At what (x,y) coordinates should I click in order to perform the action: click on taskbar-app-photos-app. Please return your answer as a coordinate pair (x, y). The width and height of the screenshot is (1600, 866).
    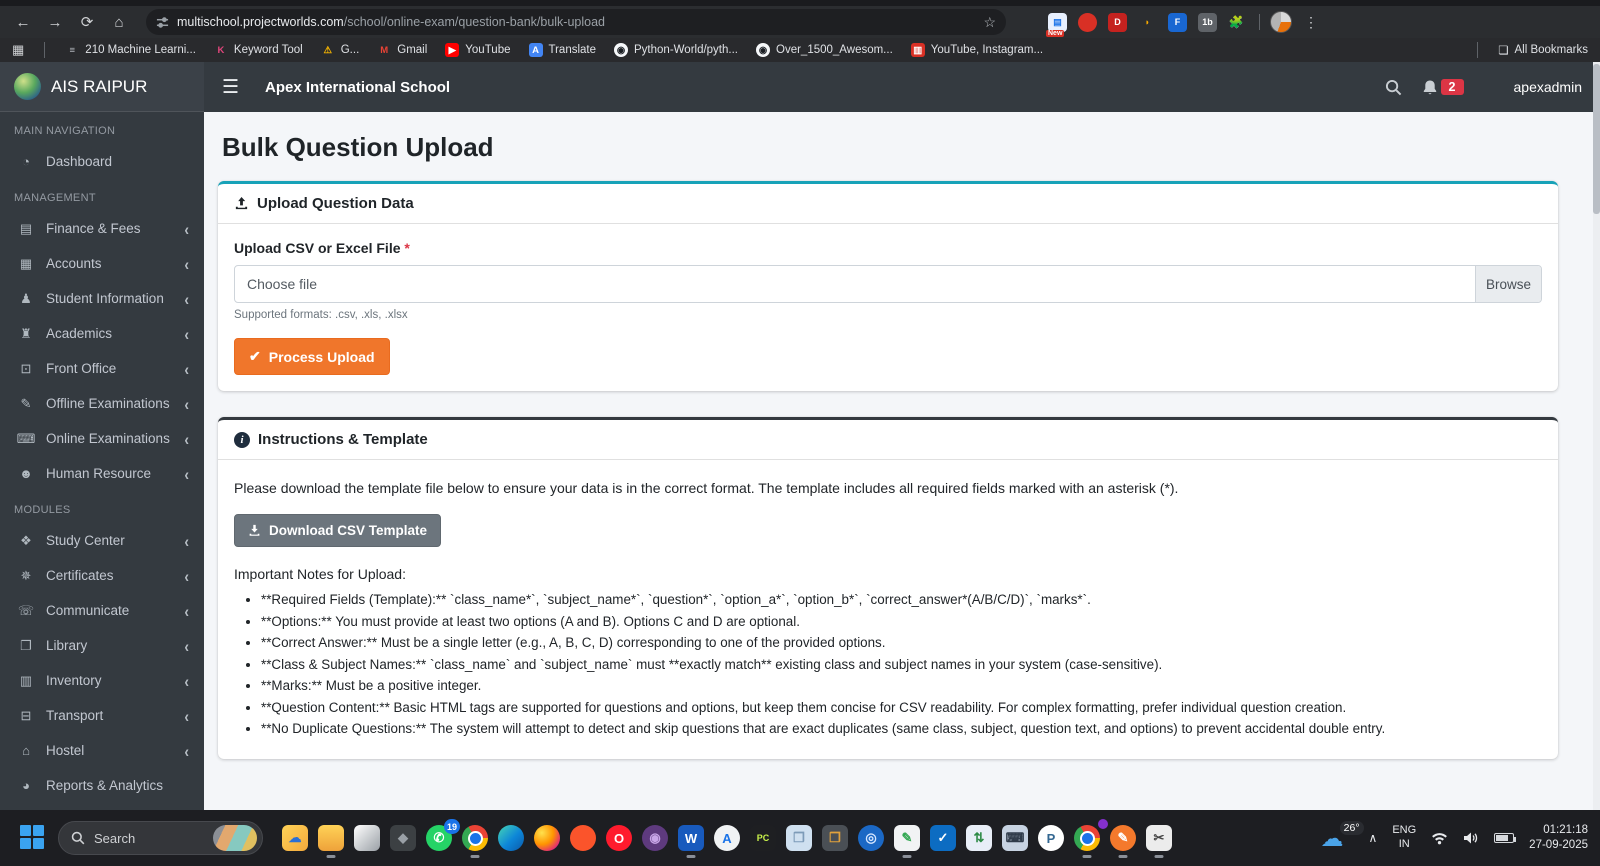
    Looking at the image, I should click on (367, 838).